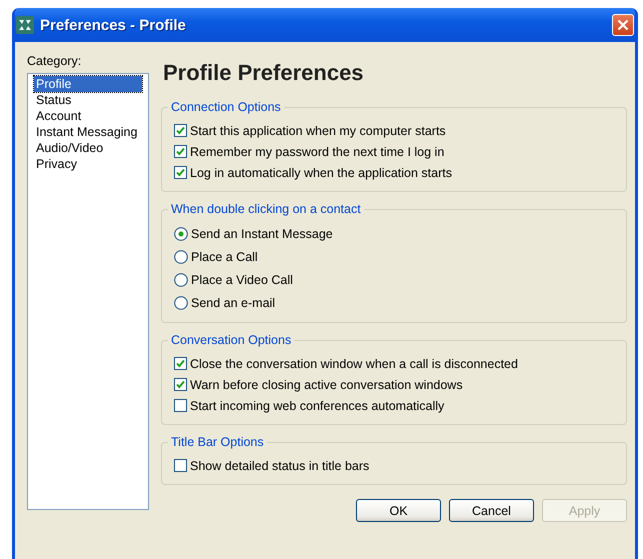 This screenshot has width=643, height=559. I want to click on category-item: Account, so click(88, 116).